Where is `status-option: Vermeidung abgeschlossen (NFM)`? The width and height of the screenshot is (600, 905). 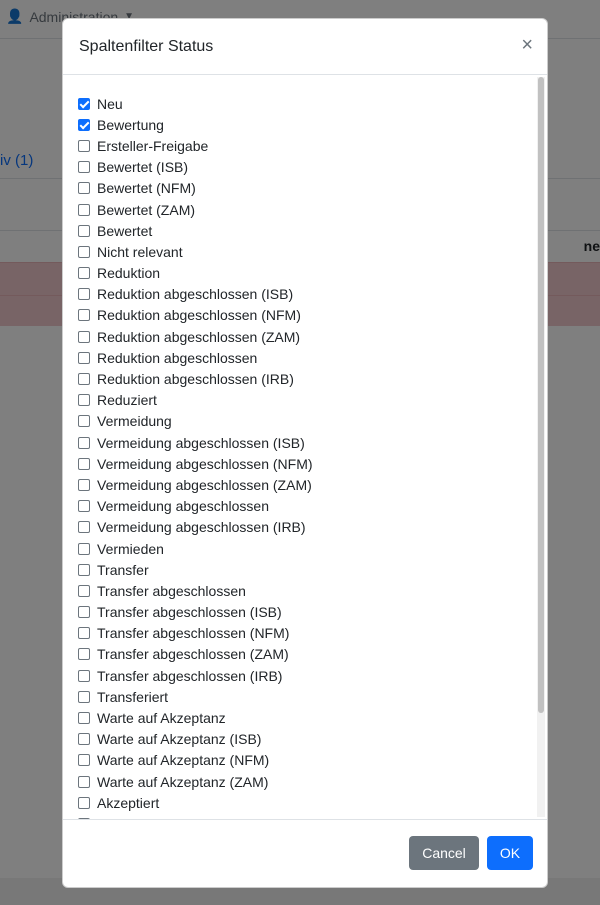
status-option: Vermeidung abgeschlossen (NFM) is located at coordinates (195, 463).